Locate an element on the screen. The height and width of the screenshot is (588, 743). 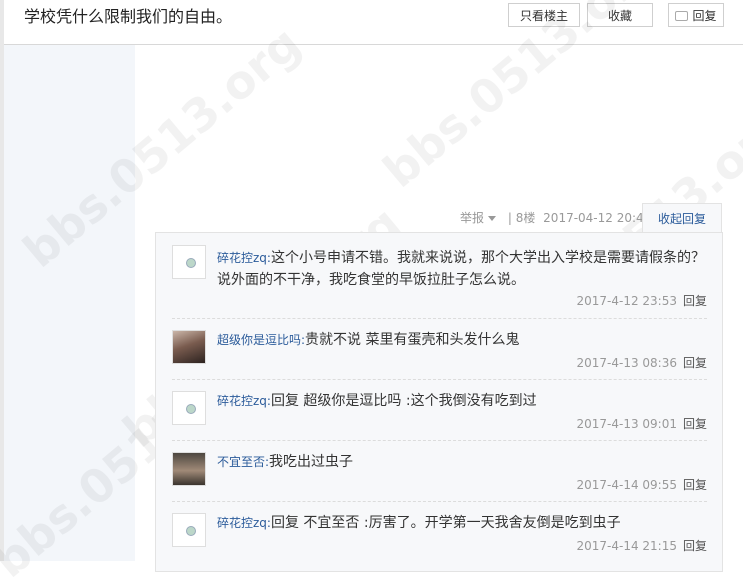
reply-time: 2017-4-13 09:01 is located at coordinates (626, 424).